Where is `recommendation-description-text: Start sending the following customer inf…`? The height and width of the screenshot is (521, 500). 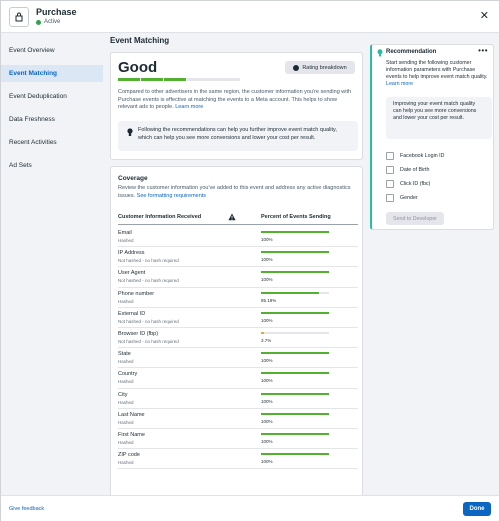 recommendation-description-text: Start sending the following customer inf… is located at coordinates (437, 70).